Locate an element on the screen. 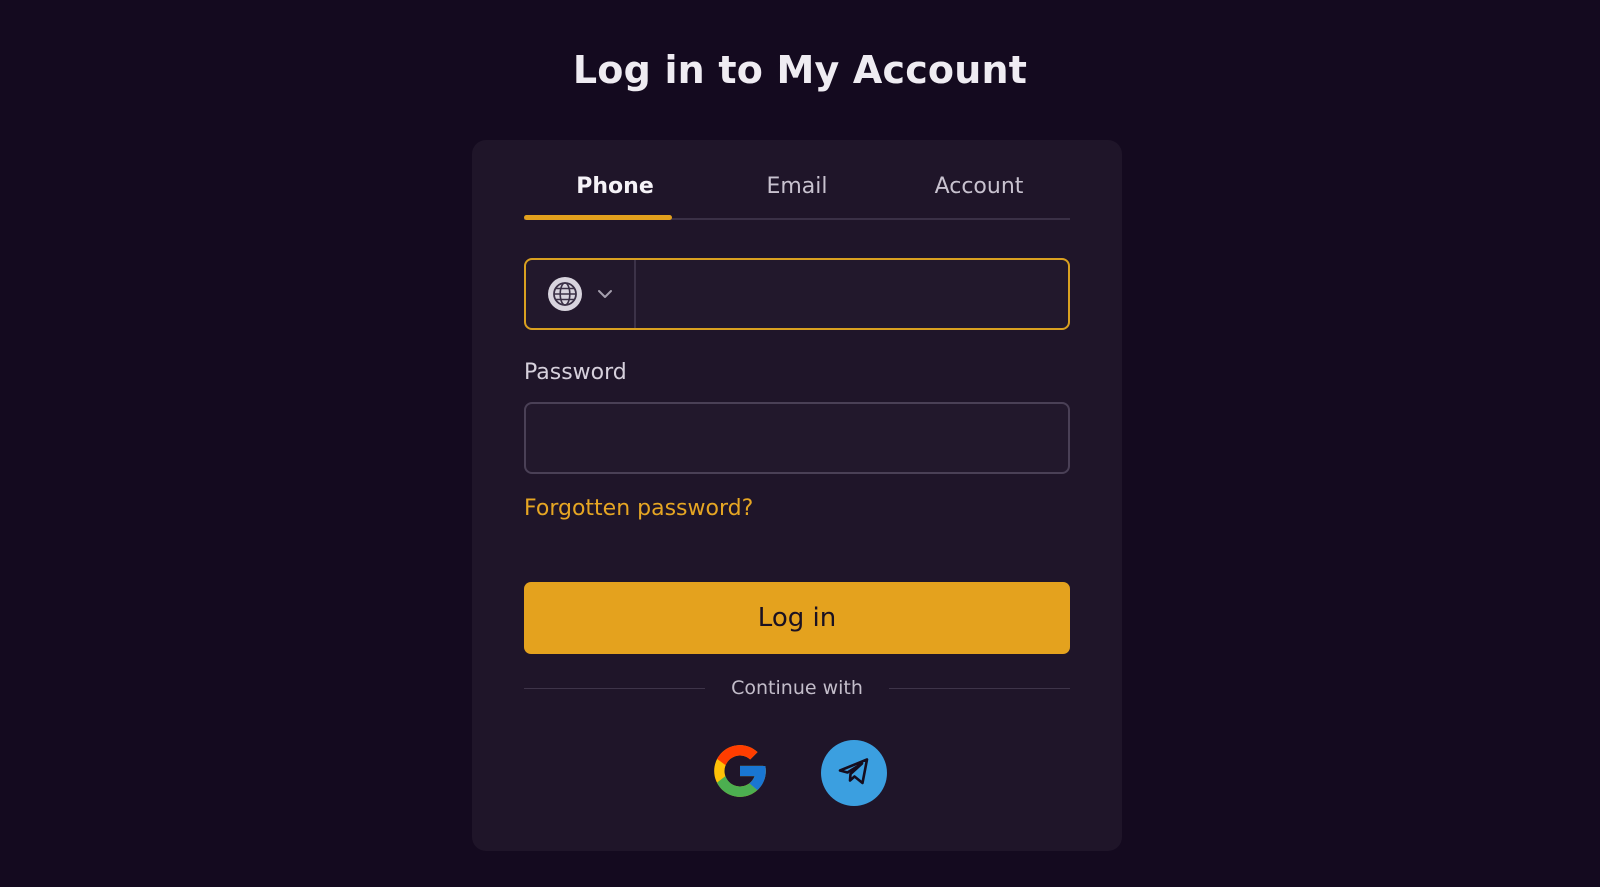 The image size is (1600, 887). google-icon is located at coordinates (740, 773).